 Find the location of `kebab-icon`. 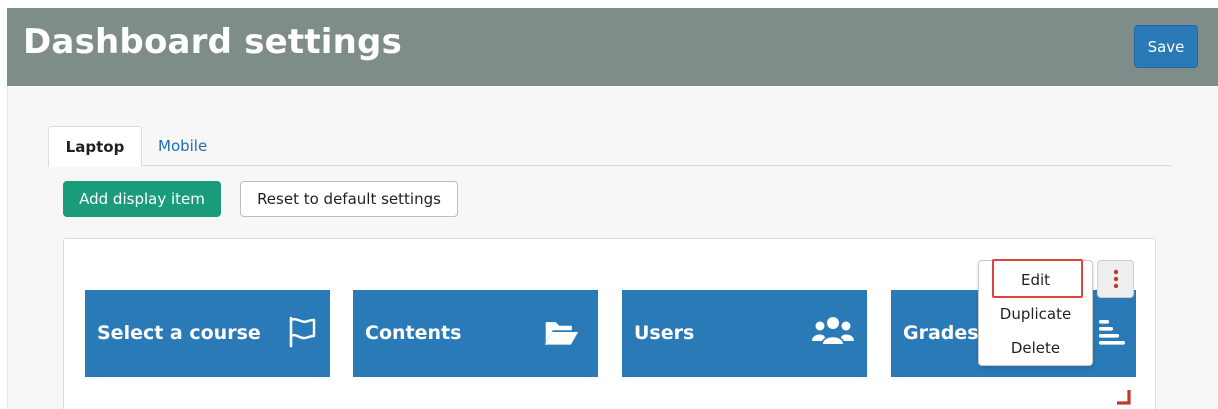

kebab-icon is located at coordinates (1115, 279).